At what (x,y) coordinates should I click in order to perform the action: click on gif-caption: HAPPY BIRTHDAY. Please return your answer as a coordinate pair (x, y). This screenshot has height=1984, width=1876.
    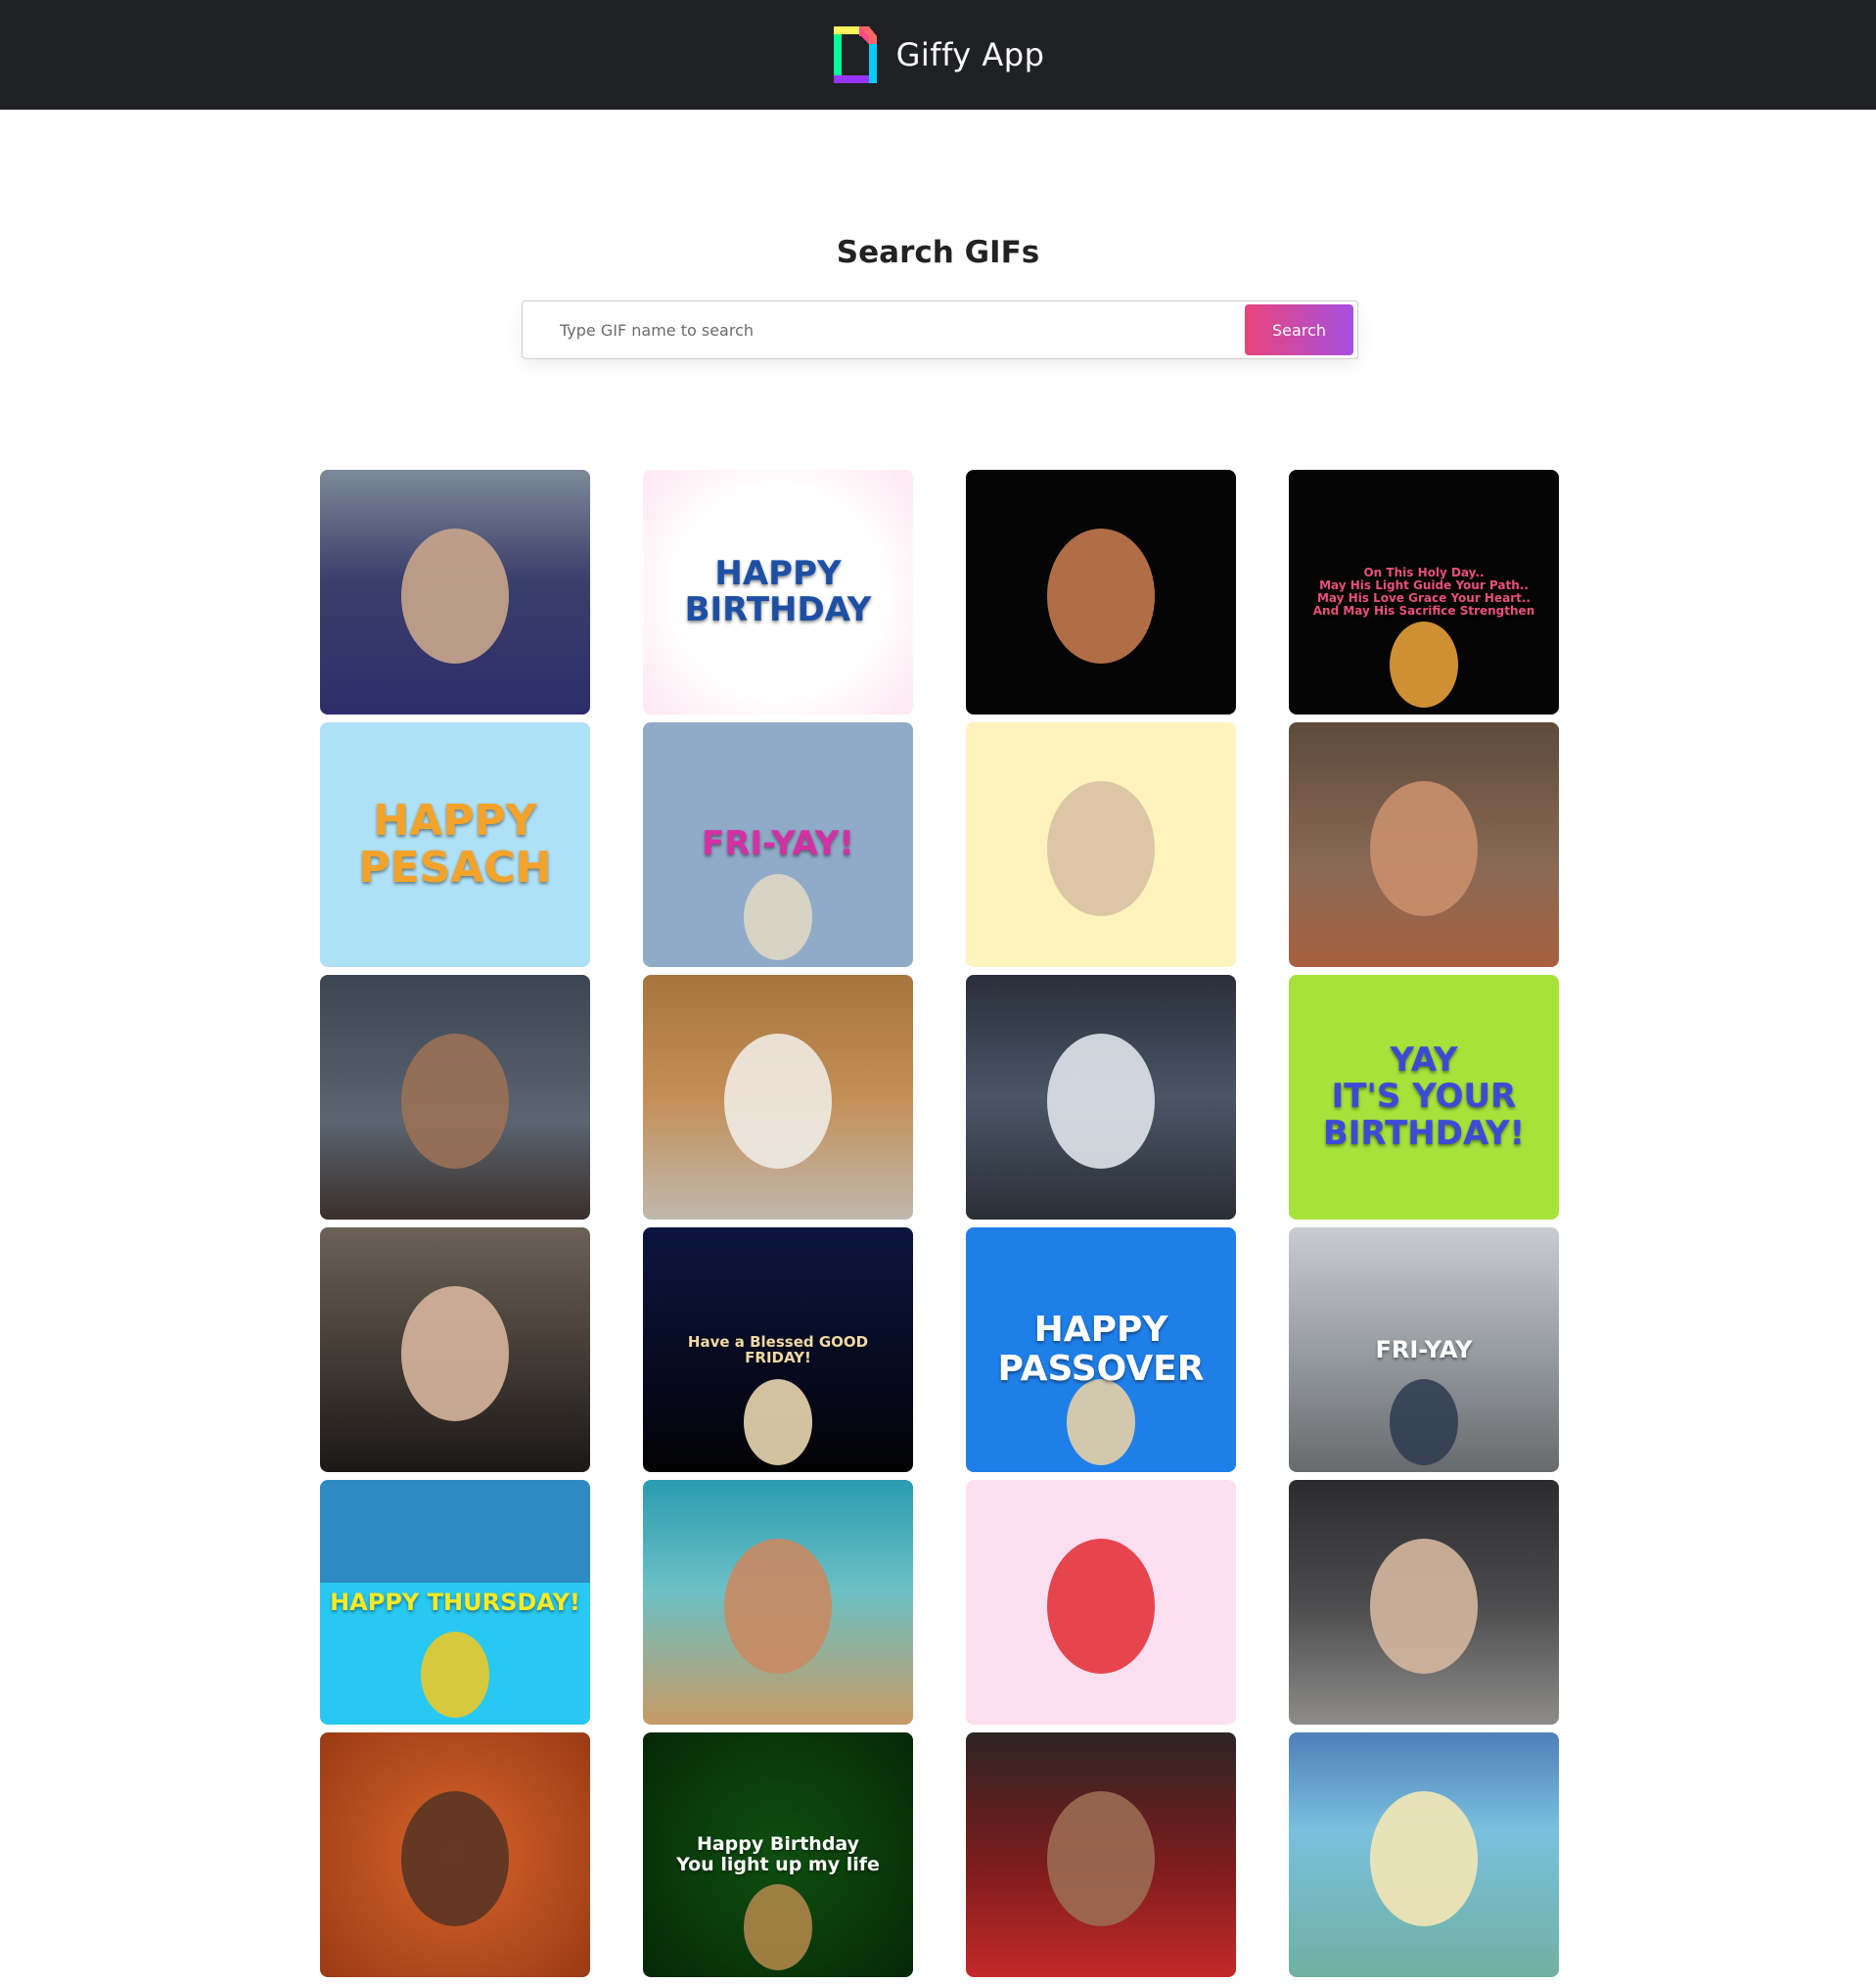
    Looking at the image, I should click on (778, 591).